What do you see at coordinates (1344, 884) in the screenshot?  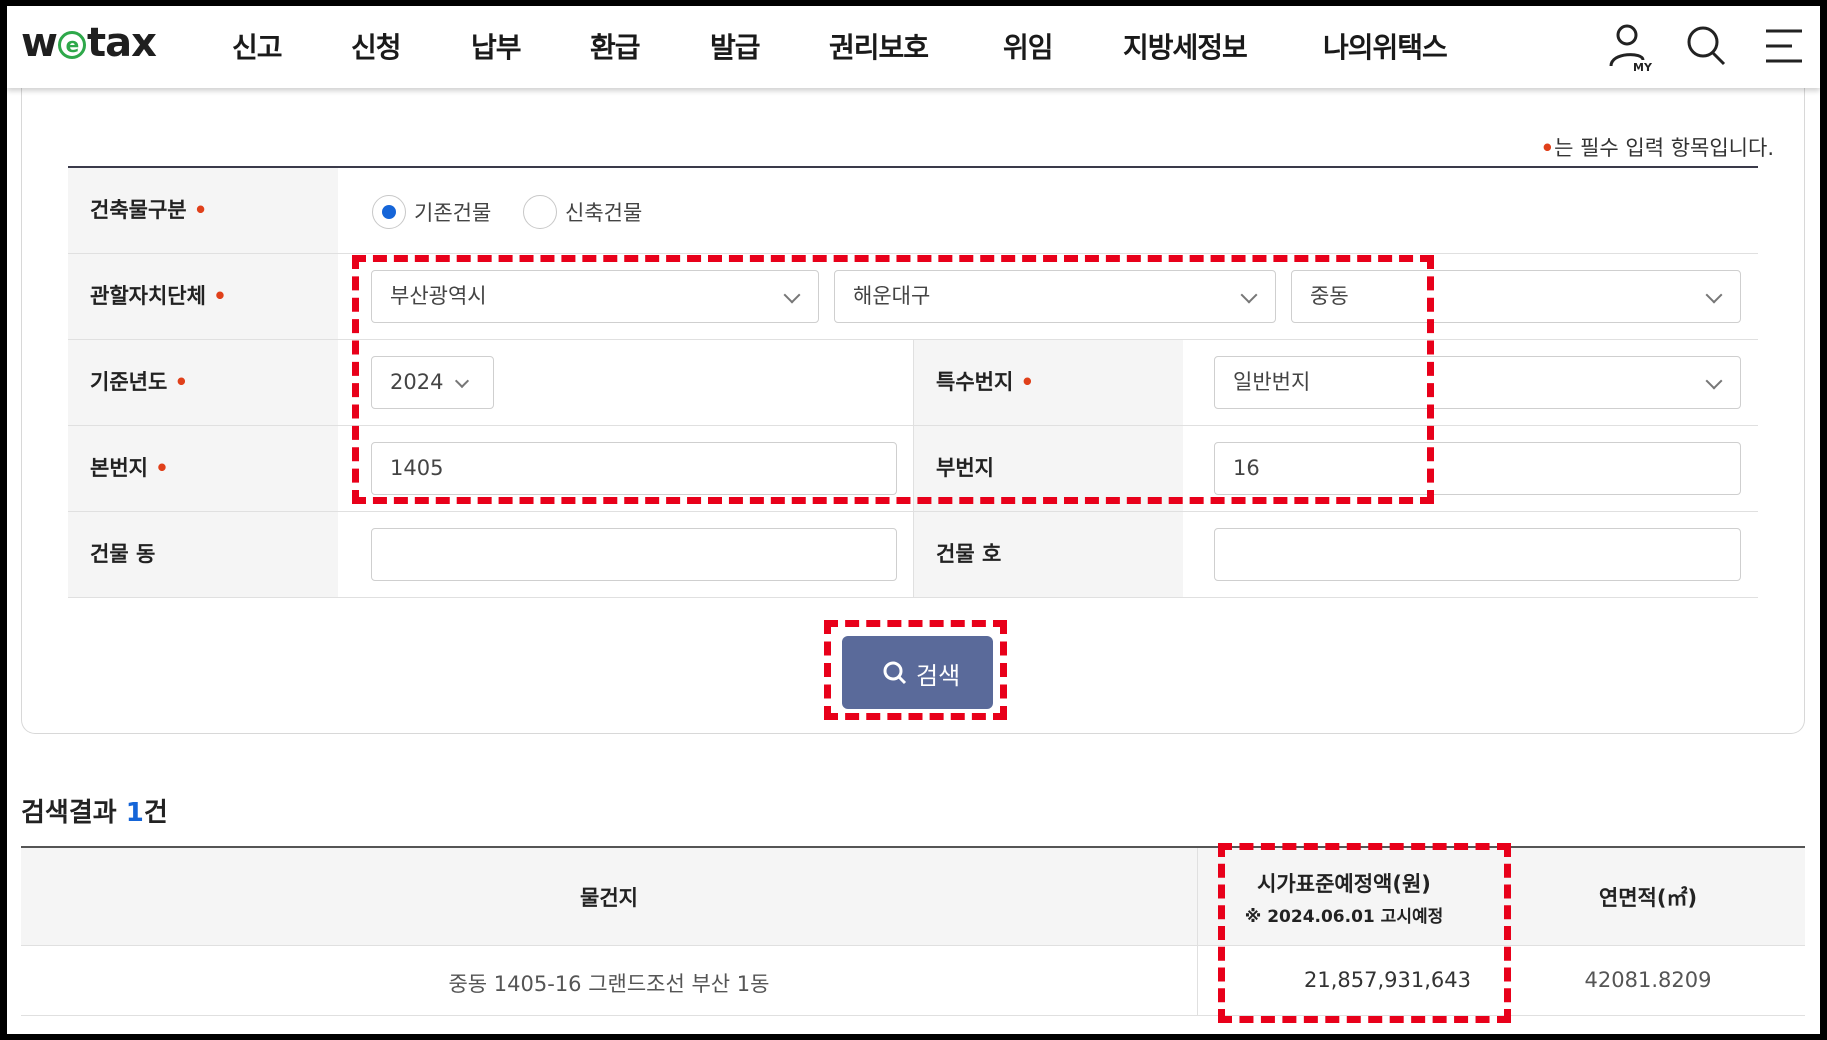 I see `col-price: 시가표준예정액(원)` at bounding box center [1344, 884].